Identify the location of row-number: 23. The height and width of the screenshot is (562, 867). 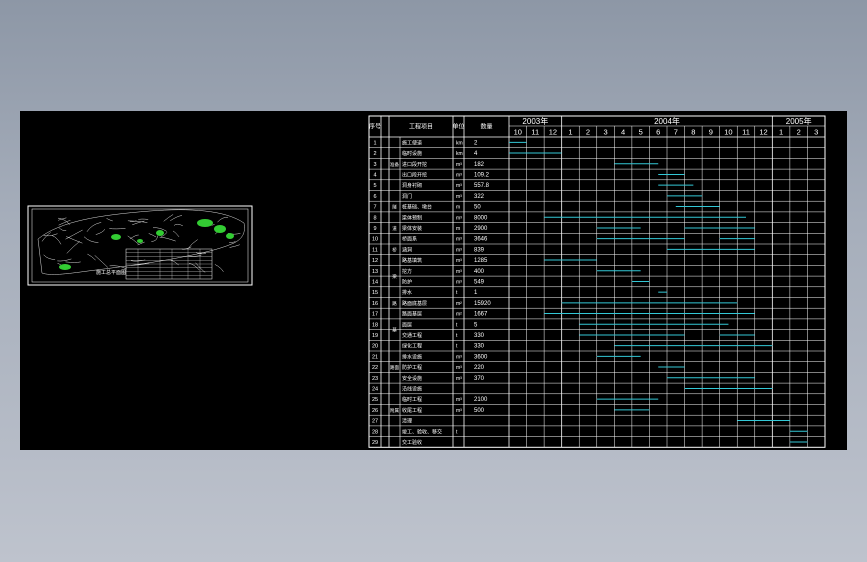
(375, 379).